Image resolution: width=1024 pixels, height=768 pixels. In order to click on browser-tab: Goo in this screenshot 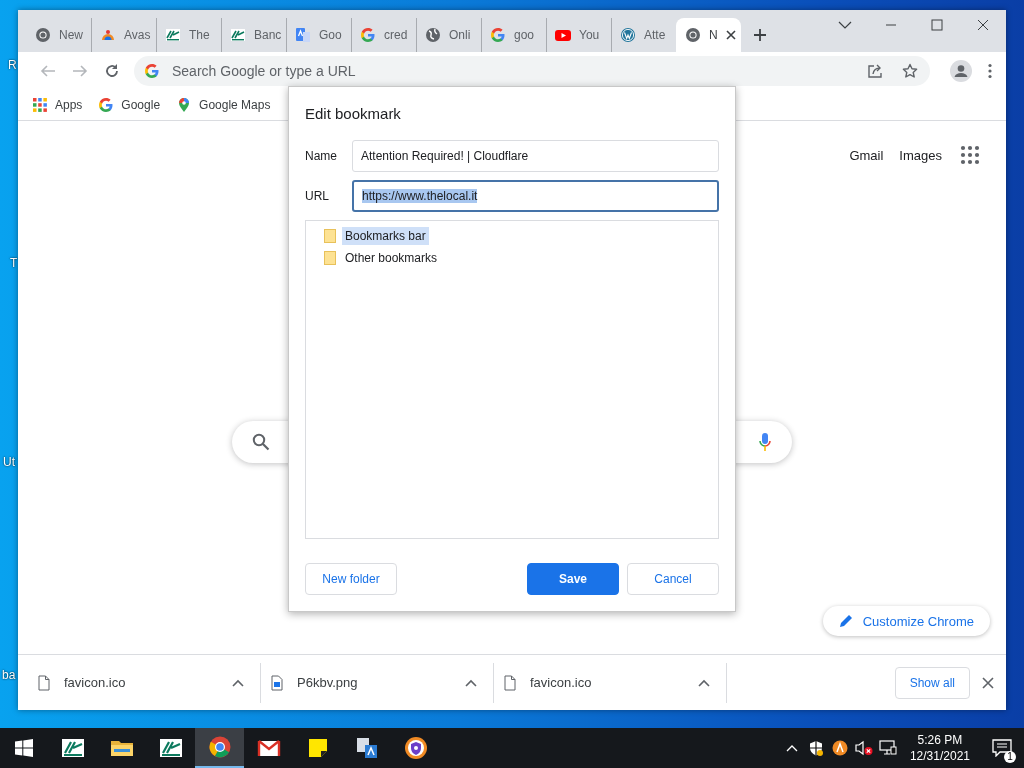, I will do `click(318, 35)`.